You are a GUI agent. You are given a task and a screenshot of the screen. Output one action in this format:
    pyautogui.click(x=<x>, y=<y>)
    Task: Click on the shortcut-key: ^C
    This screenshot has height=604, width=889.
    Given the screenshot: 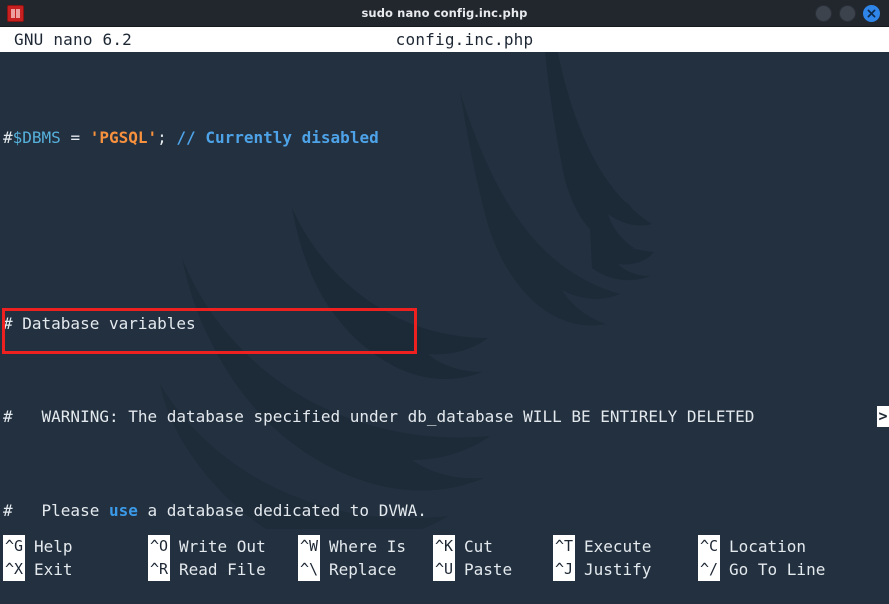 What is the action you would take?
    pyautogui.click(x=709, y=547)
    